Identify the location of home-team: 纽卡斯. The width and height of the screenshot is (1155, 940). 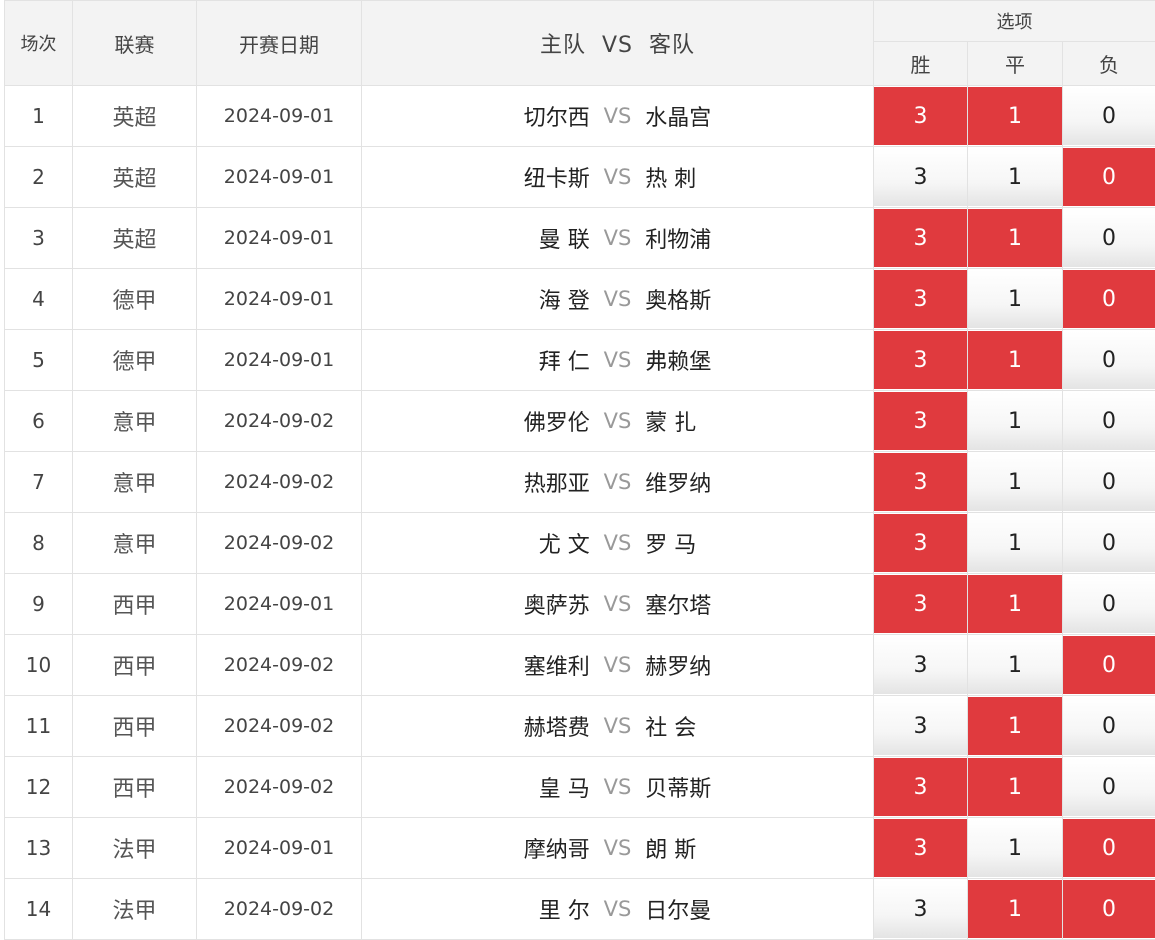
(476, 177).